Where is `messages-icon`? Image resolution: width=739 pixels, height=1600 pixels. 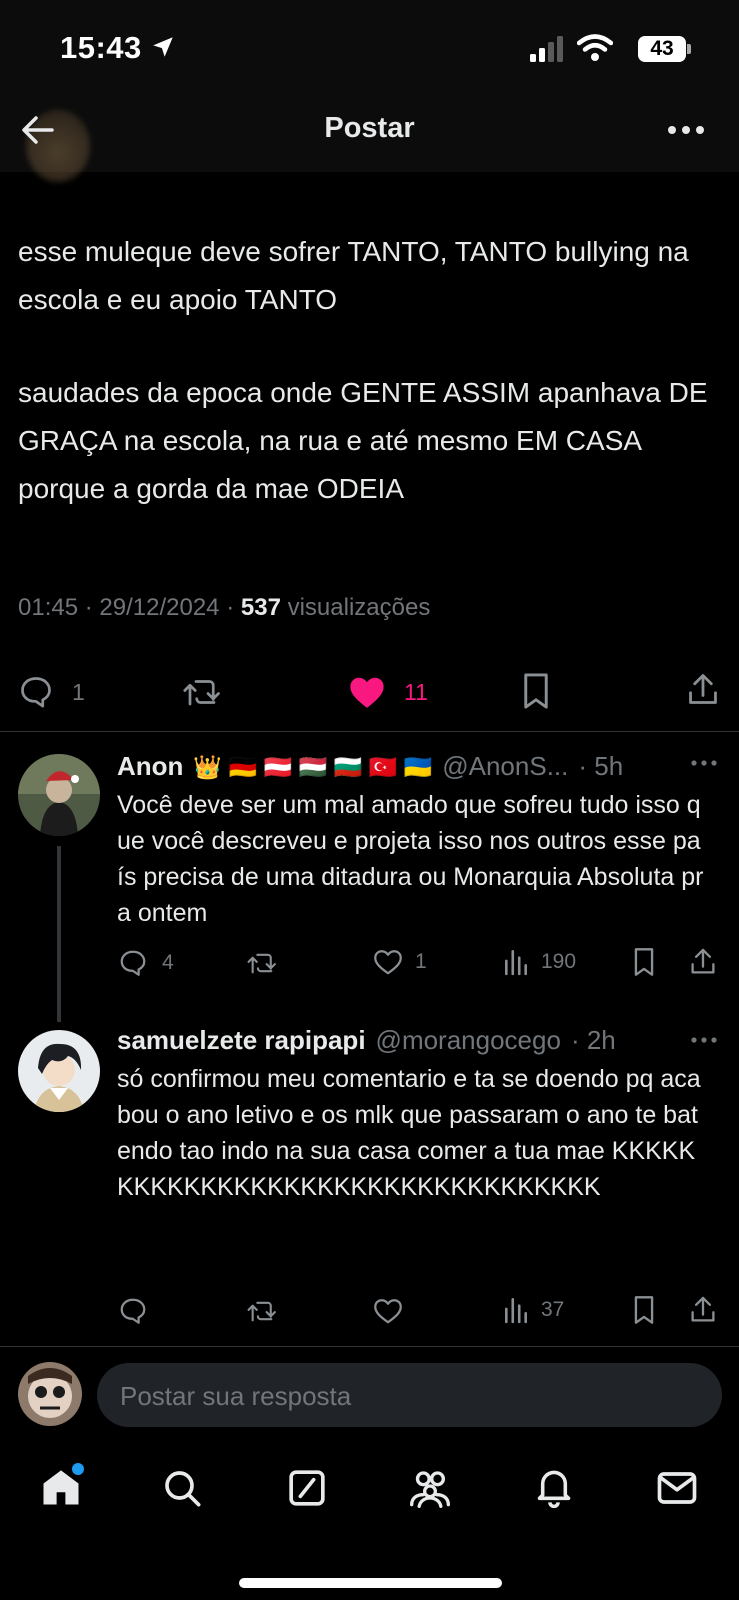 messages-icon is located at coordinates (677, 1488).